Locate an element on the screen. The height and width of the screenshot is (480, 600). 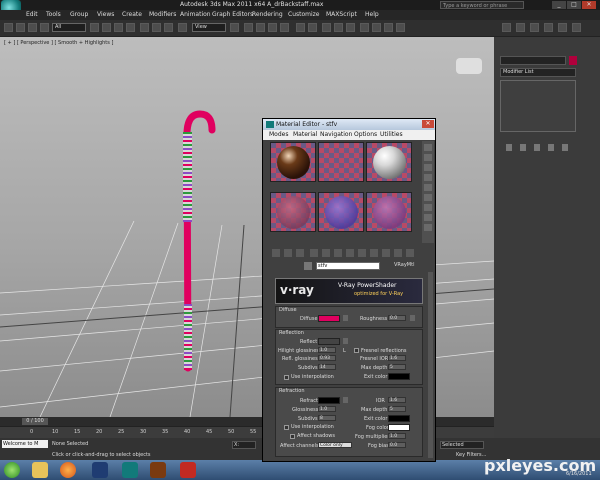
layer-icon is located at coordinates (326, 27).